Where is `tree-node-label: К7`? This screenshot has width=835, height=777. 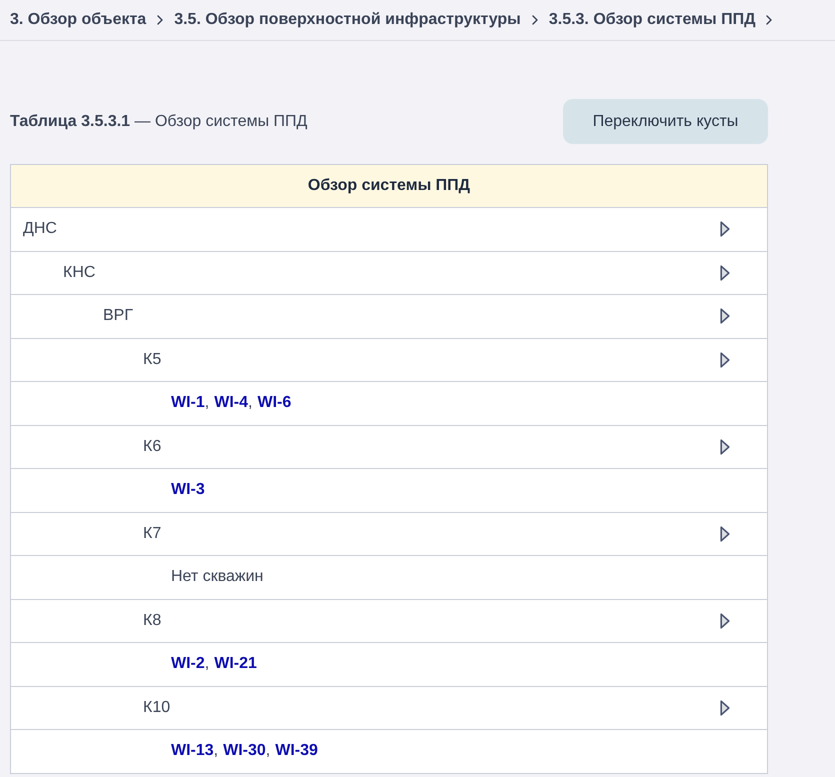
tree-node-label: К7 is located at coordinates (152, 534).